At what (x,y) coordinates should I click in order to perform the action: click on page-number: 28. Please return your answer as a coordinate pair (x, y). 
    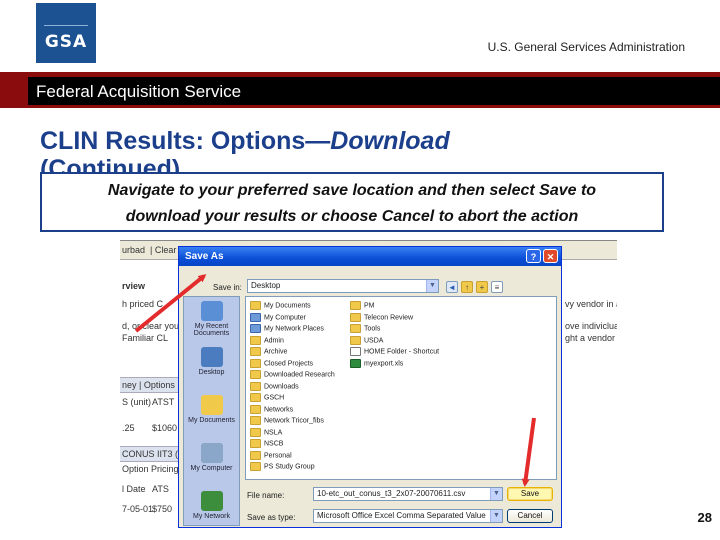
    Looking at the image, I should click on (704, 517).